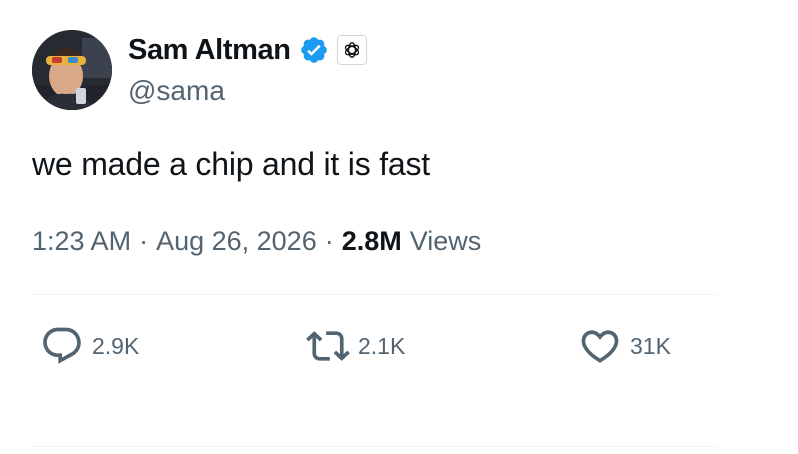 This screenshot has height=454, width=798. I want to click on heart-icon, so click(600, 346).